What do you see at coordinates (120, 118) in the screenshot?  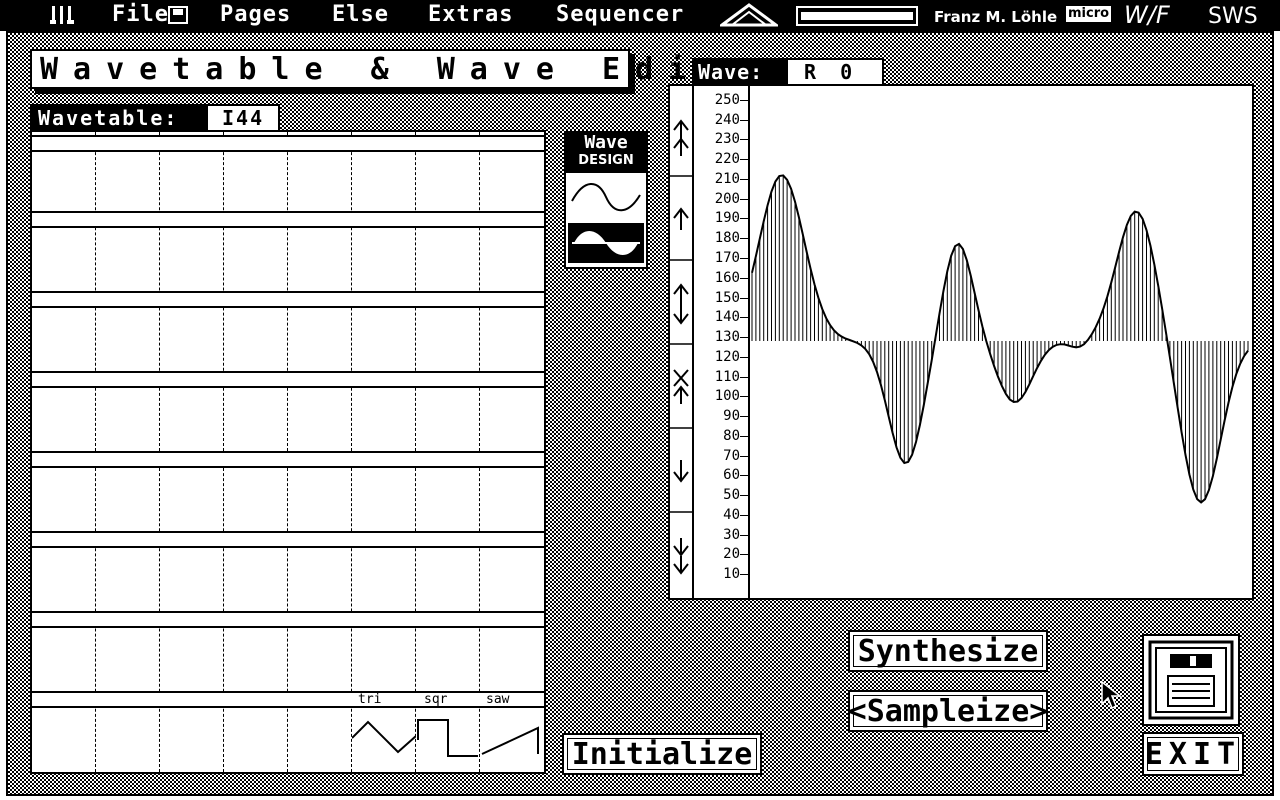 I see `wavetable-label: Wavetable:` at bounding box center [120, 118].